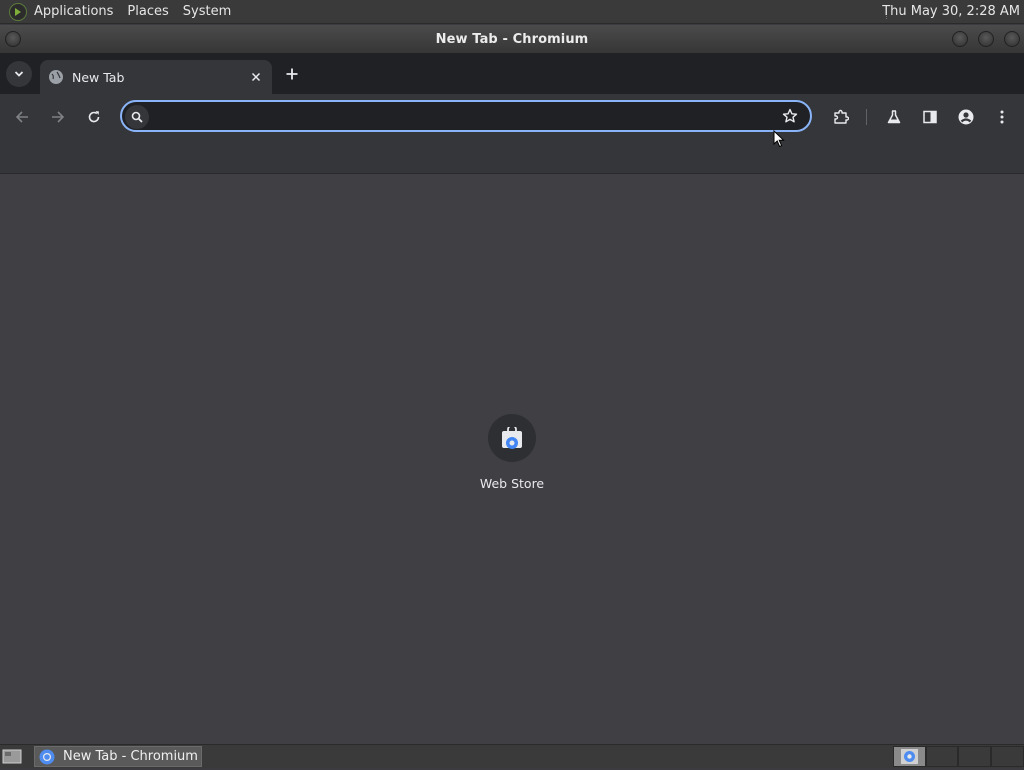 The width and height of the screenshot is (1024, 770). What do you see at coordinates (960, 39) in the screenshot?
I see `minimize-button` at bounding box center [960, 39].